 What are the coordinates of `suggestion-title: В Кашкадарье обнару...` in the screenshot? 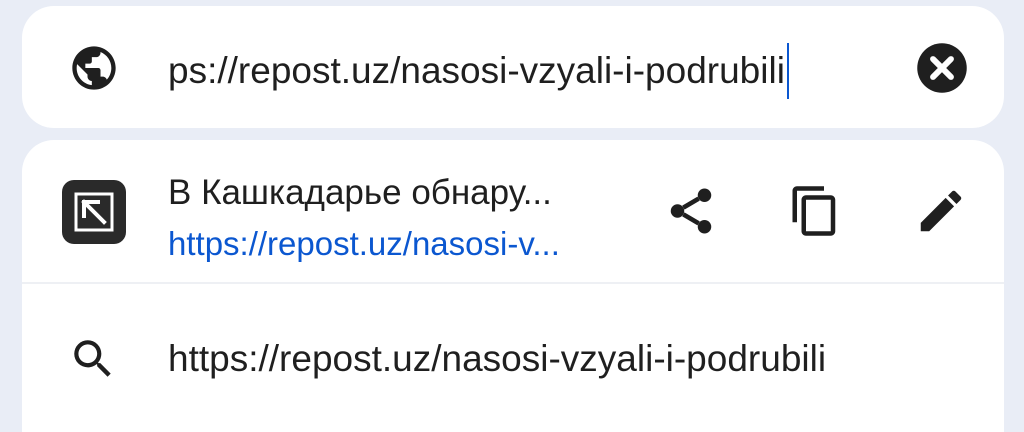 It's located at (403, 193).